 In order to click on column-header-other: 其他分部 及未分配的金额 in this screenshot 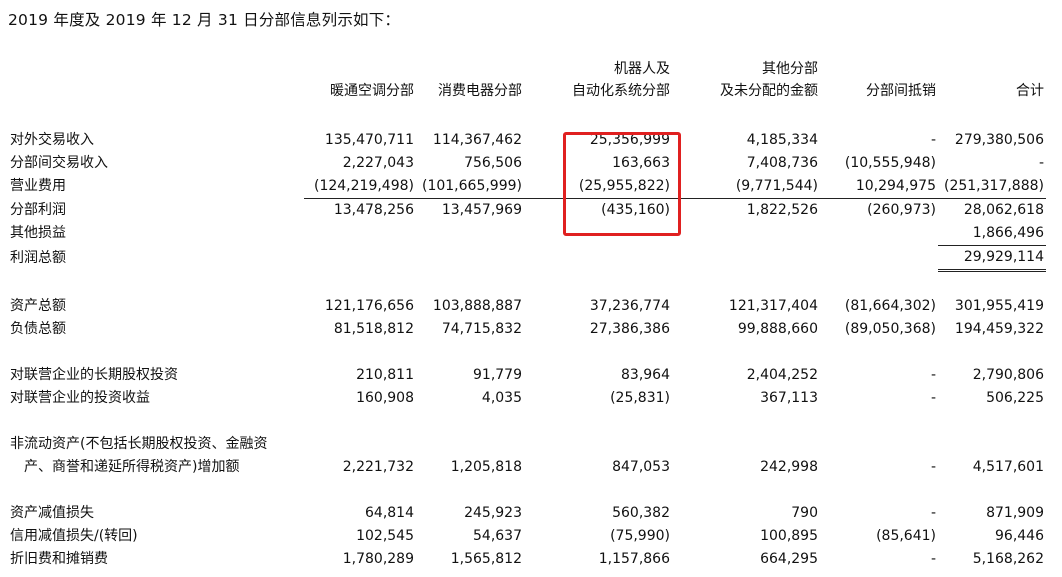, I will do `click(769, 80)`.